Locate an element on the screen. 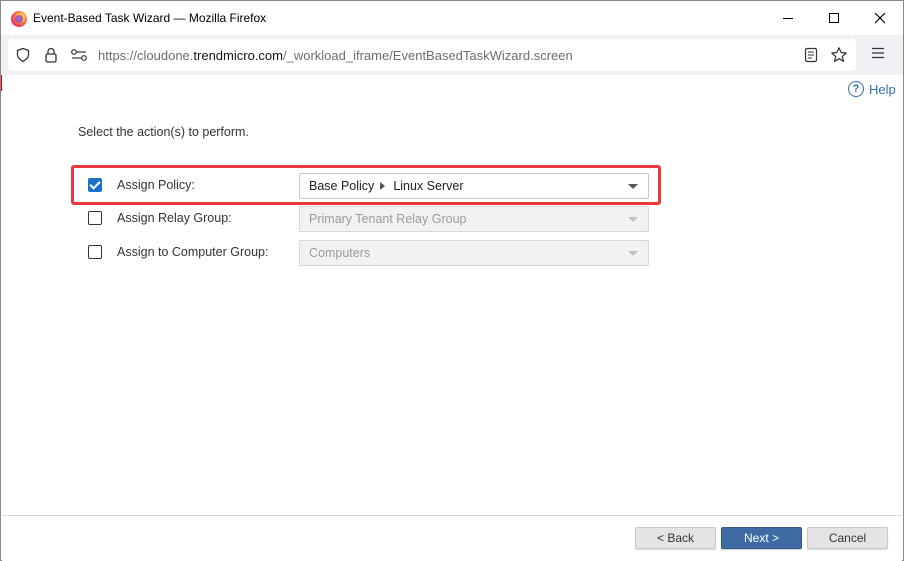 This screenshot has height=561, width=904. firefox-icon is located at coordinates (19, 19).